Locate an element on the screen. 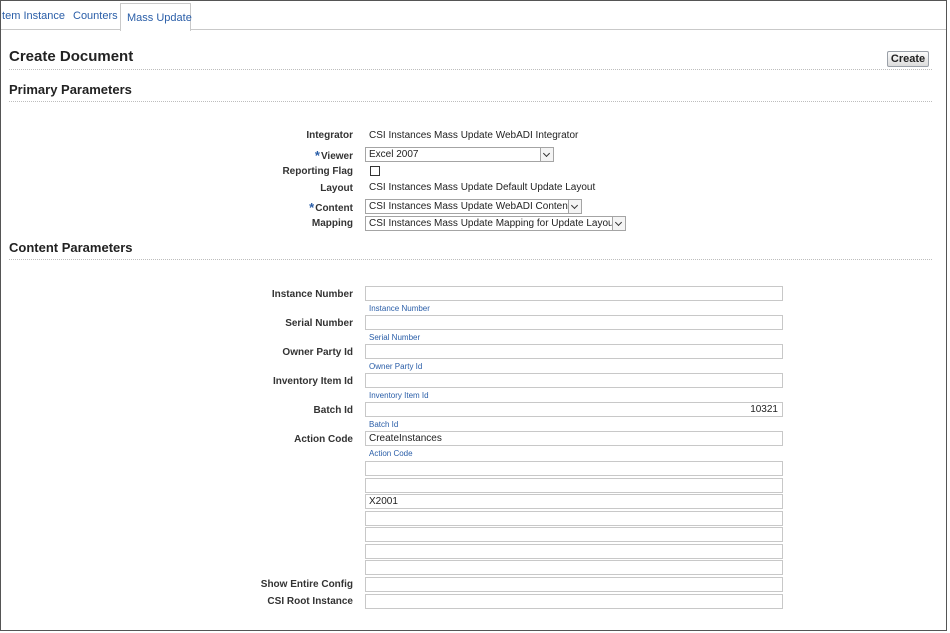 Image resolution: width=950 pixels, height=633 pixels. batch-id-input: 10321 is located at coordinates (574, 409).